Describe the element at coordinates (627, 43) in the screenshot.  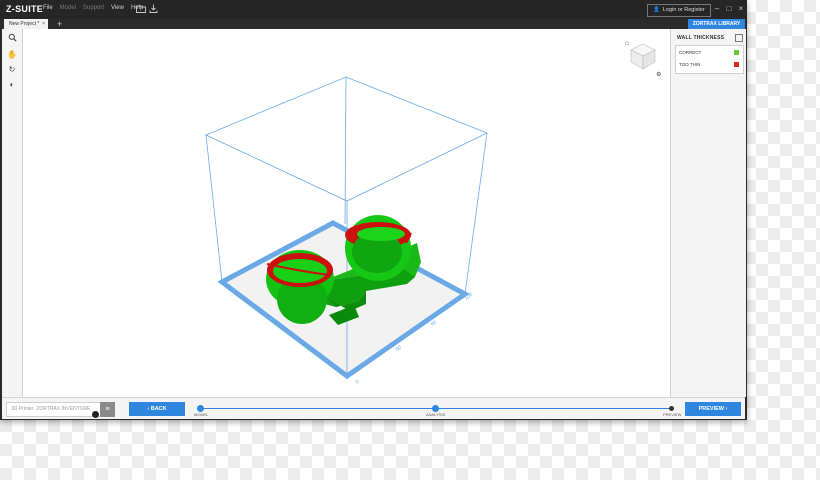
I see `home-icon: ⌂` at that location.